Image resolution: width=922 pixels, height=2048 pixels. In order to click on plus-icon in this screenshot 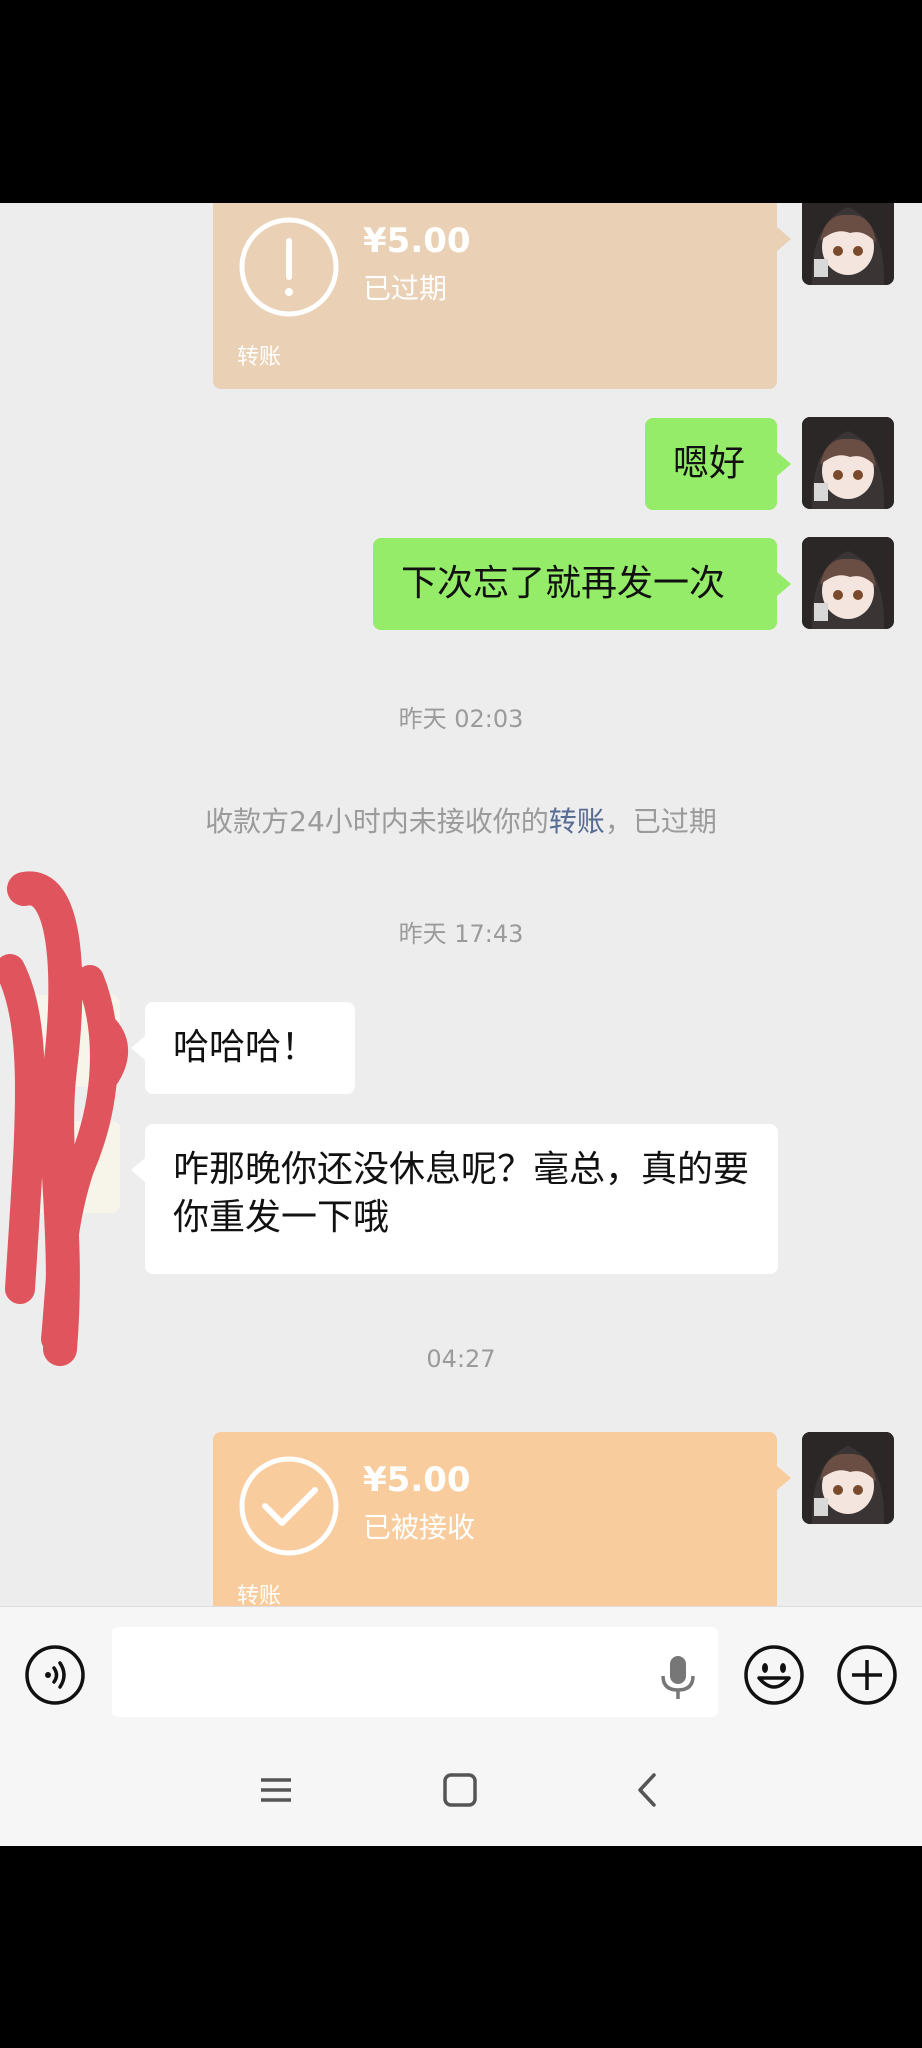, I will do `click(867, 1675)`.